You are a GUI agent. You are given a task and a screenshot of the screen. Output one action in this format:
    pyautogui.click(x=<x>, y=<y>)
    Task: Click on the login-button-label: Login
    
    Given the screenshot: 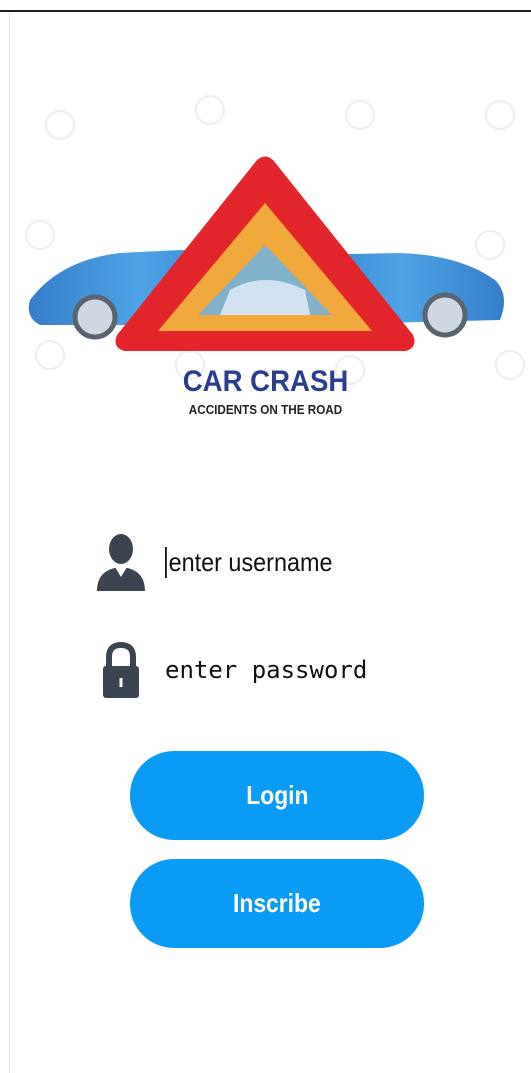 What is the action you would take?
    pyautogui.click(x=277, y=795)
    